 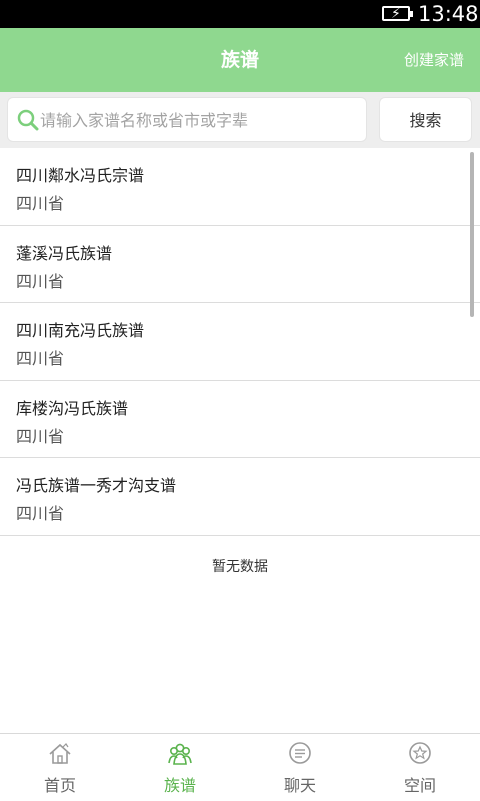 What do you see at coordinates (448, 14) in the screenshot?
I see `status-time: 13:48` at bounding box center [448, 14].